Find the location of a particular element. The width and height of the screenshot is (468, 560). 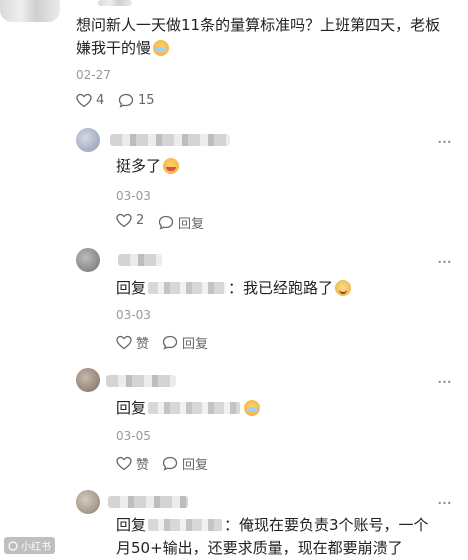

comment-1-reply-button: 15 is located at coordinates (136, 100).